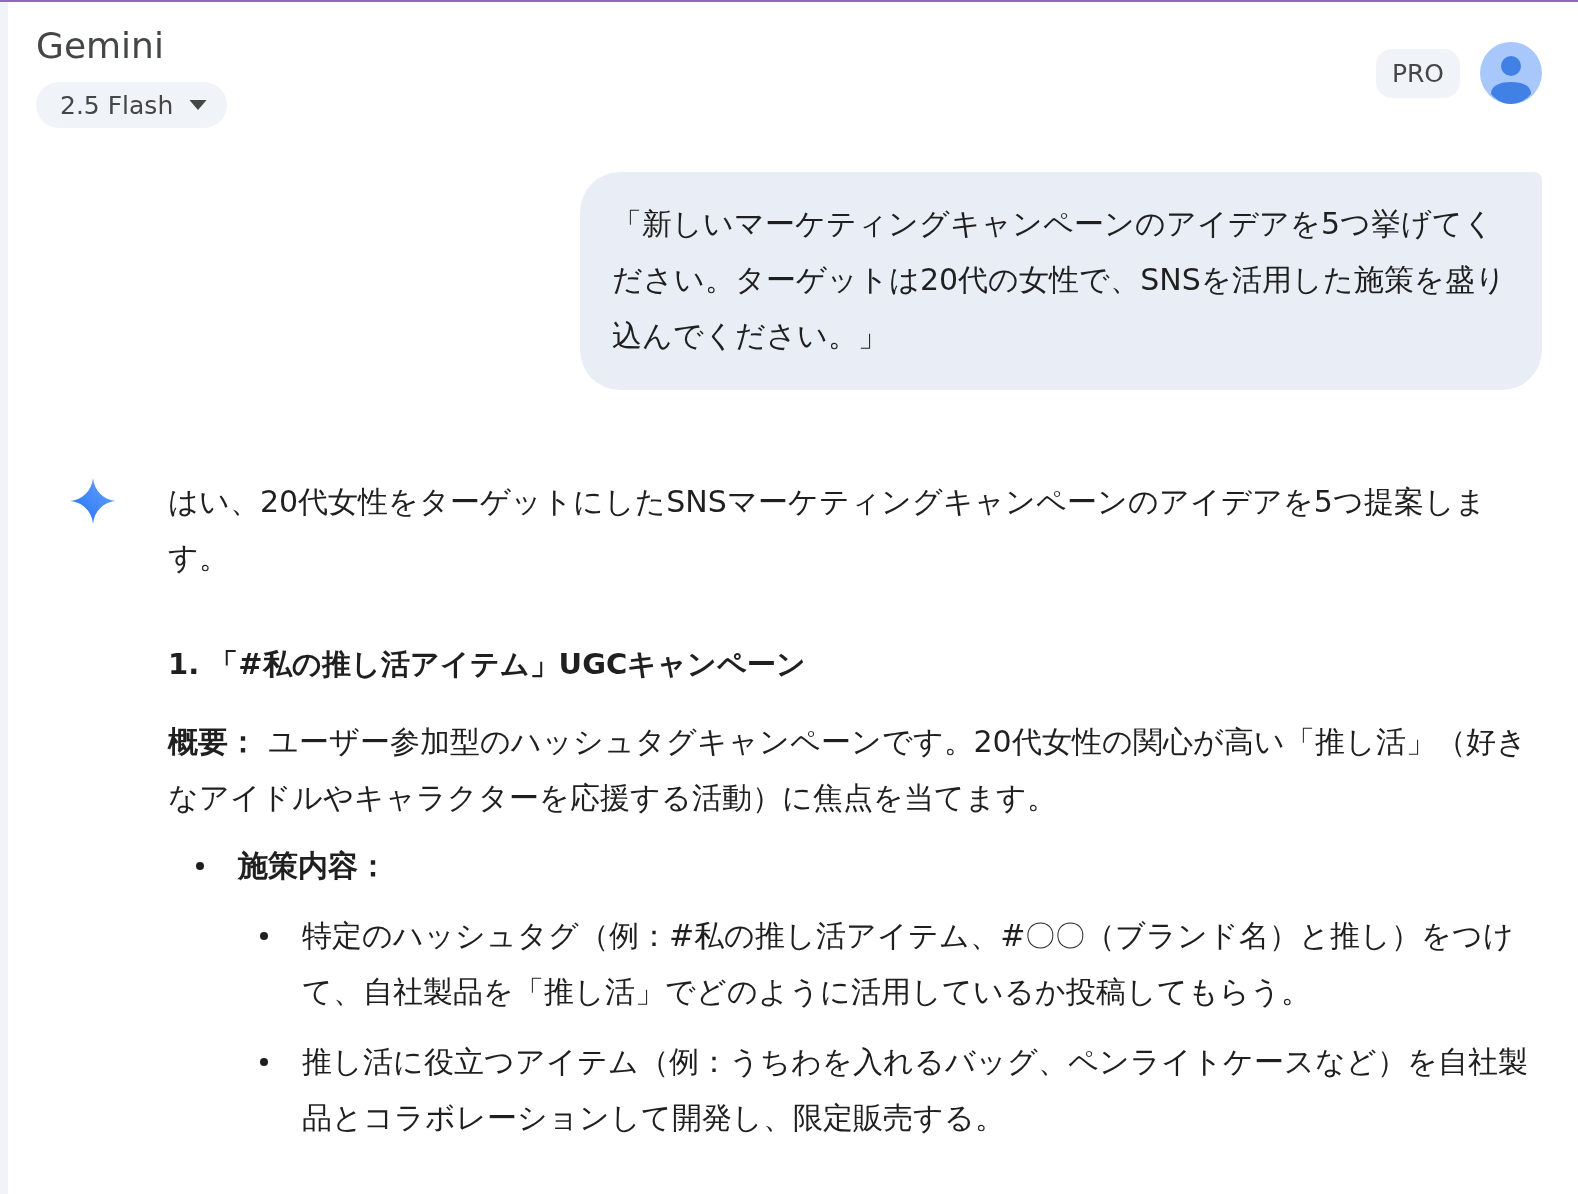 The height and width of the screenshot is (1194, 1578). I want to click on summary-text: 概要： ユーザー参加型のハッシュタグキャンペーンです。20代女性の関心が高い「推し活」（好きなアイドルやキャラクターを応援する活動）に焦点を当てます。, so click(848, 770).